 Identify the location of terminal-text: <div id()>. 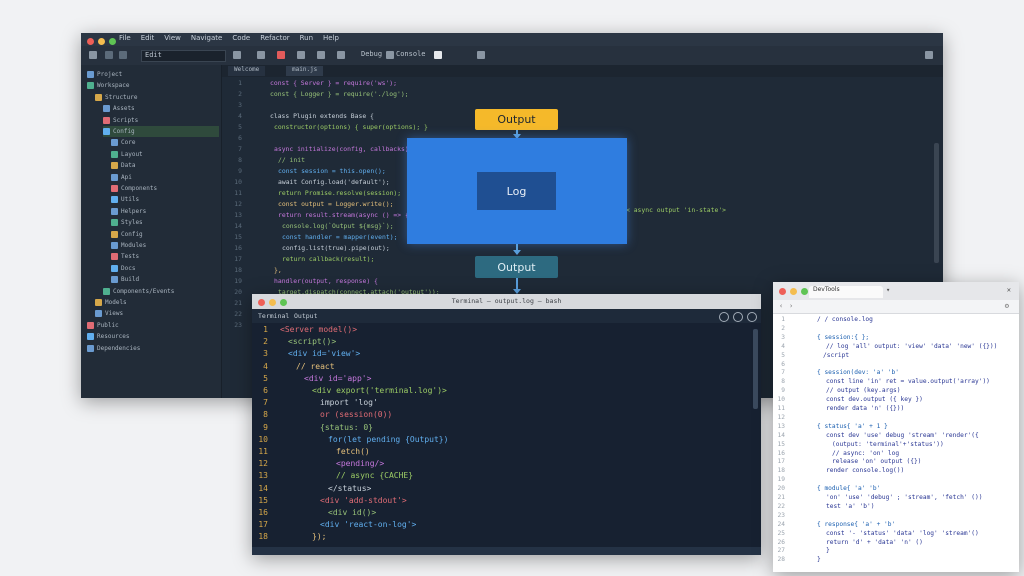
(352, 512).